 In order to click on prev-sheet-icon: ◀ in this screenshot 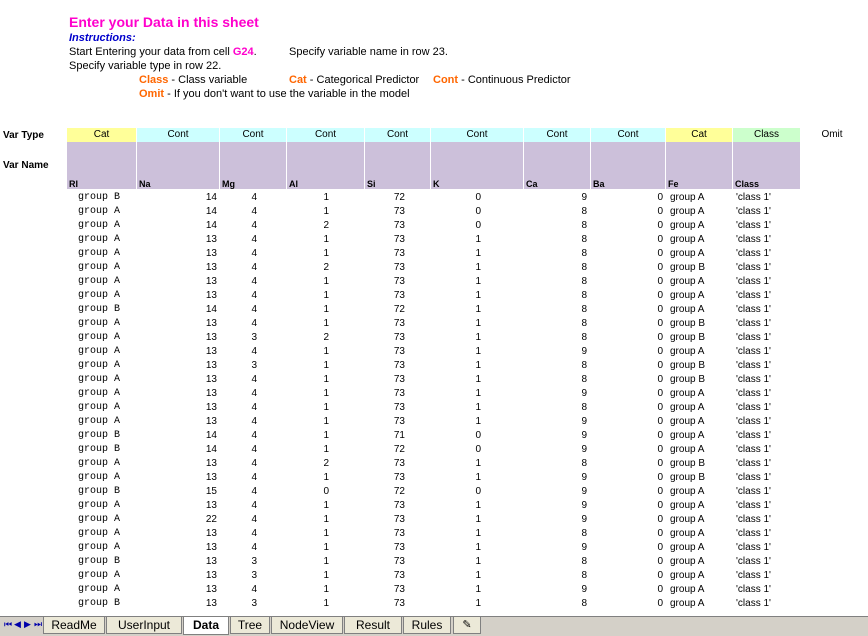, I will do `click(17, 624)`.